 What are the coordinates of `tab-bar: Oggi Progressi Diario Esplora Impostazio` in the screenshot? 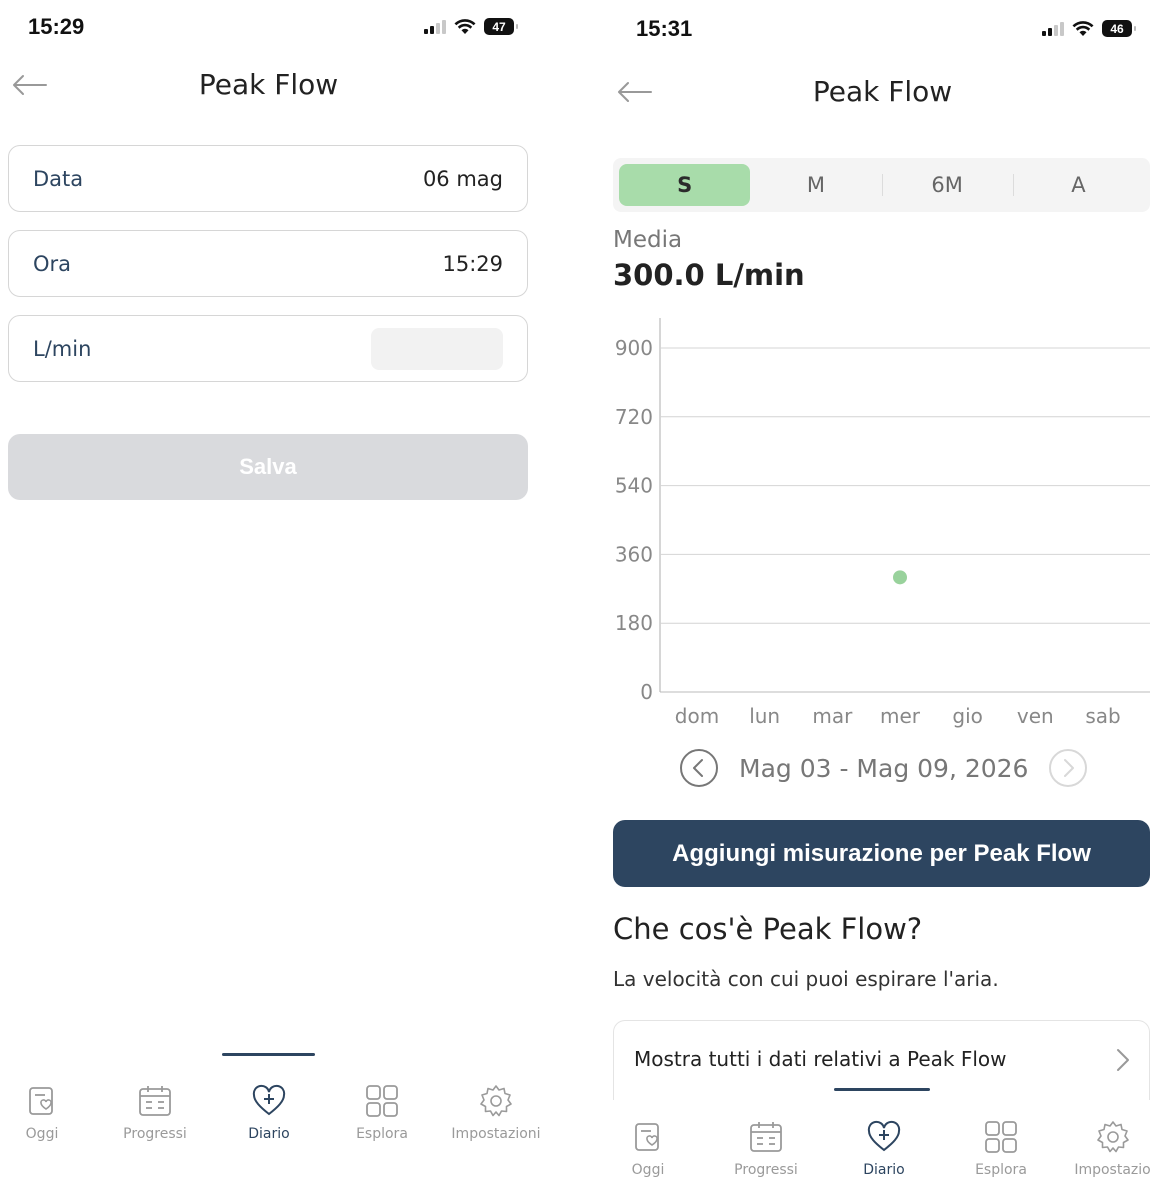 It's located at (877, 1150).